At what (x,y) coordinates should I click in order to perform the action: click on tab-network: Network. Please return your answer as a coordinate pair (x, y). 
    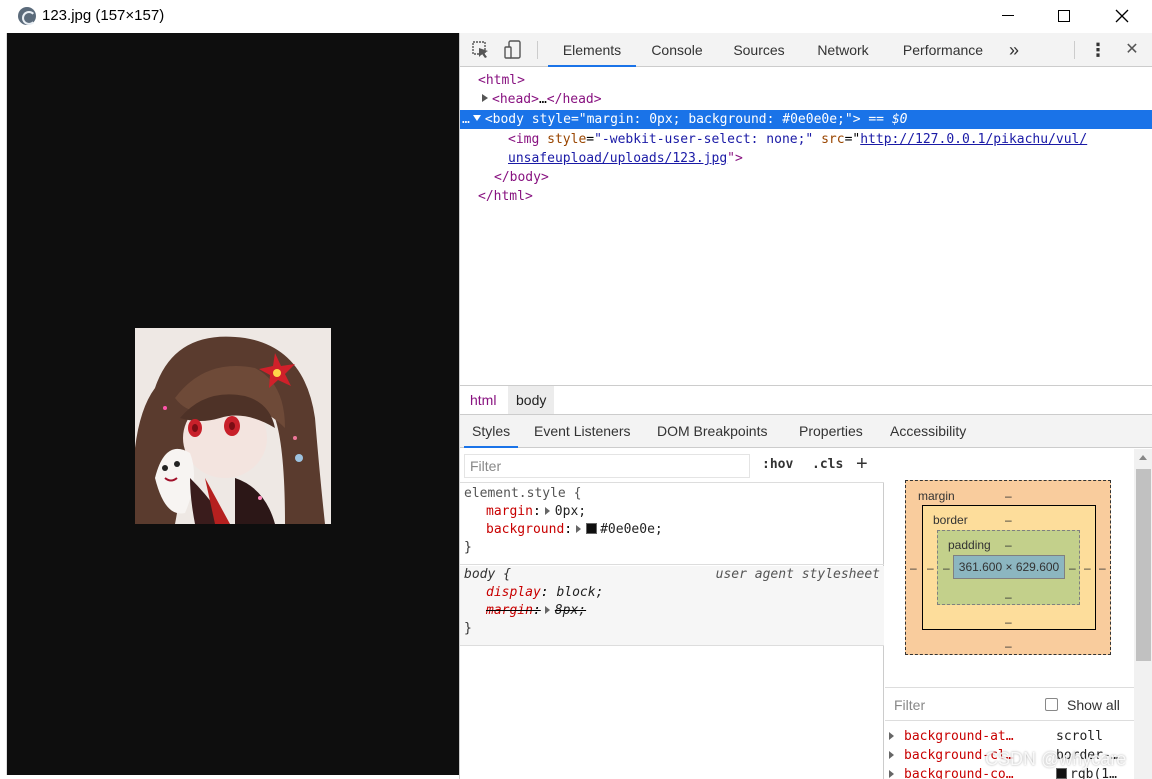
    Looking at the image, I should click on (843, 50).